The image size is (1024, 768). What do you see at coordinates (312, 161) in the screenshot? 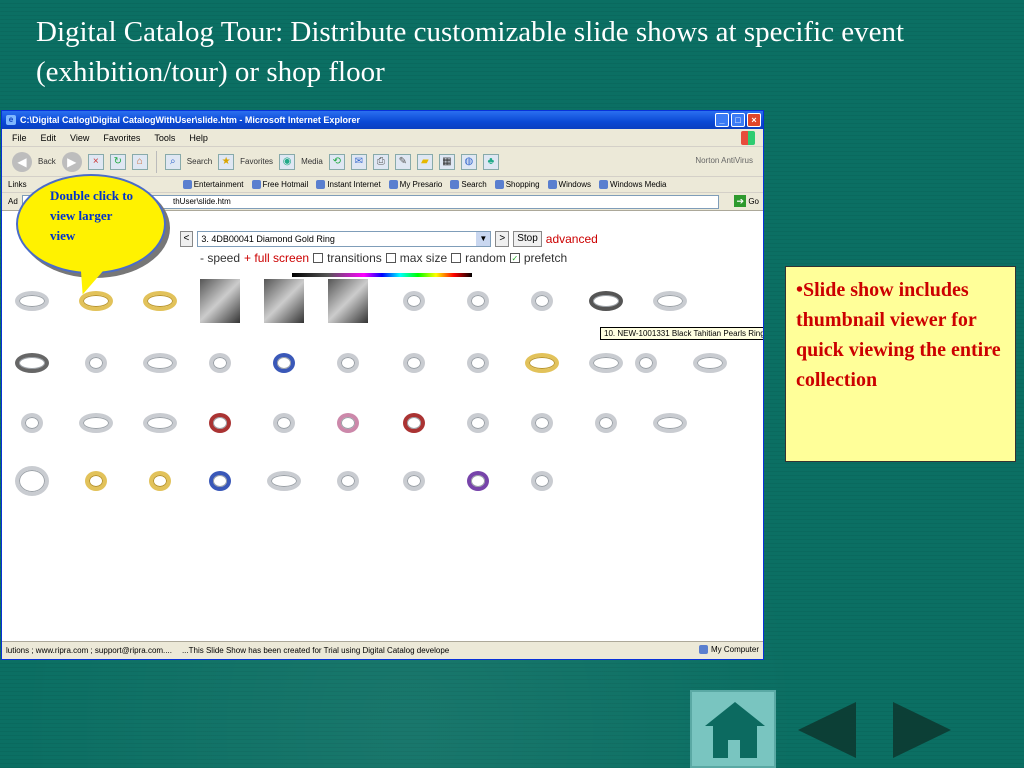
I see `media-label: Media` at bounding box center [312, 161].